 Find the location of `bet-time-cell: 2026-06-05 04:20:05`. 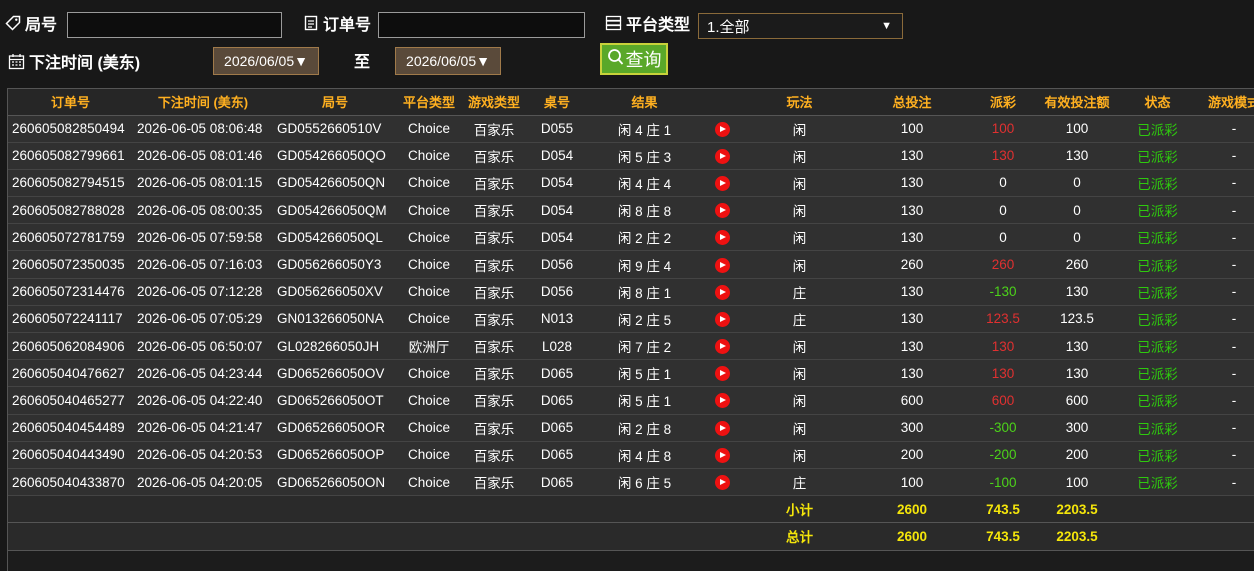

bet-time-cell: 2026-06-05 04:20:05 is located at coordinates (203, 482).